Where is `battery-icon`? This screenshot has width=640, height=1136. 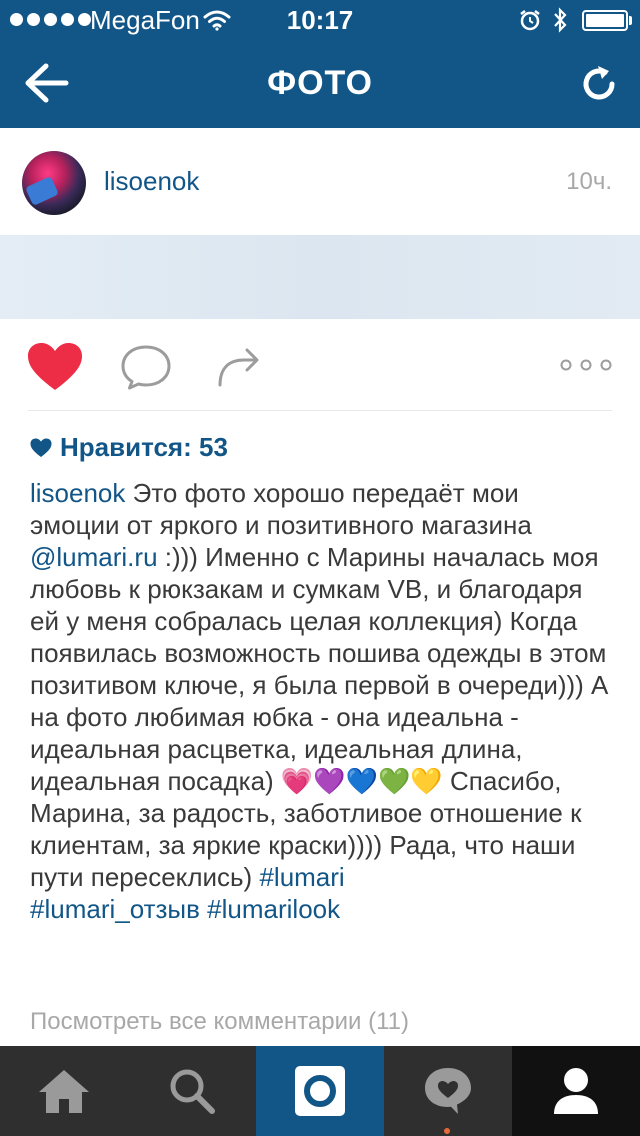 battery-icon is located at coordinates (605, 20).